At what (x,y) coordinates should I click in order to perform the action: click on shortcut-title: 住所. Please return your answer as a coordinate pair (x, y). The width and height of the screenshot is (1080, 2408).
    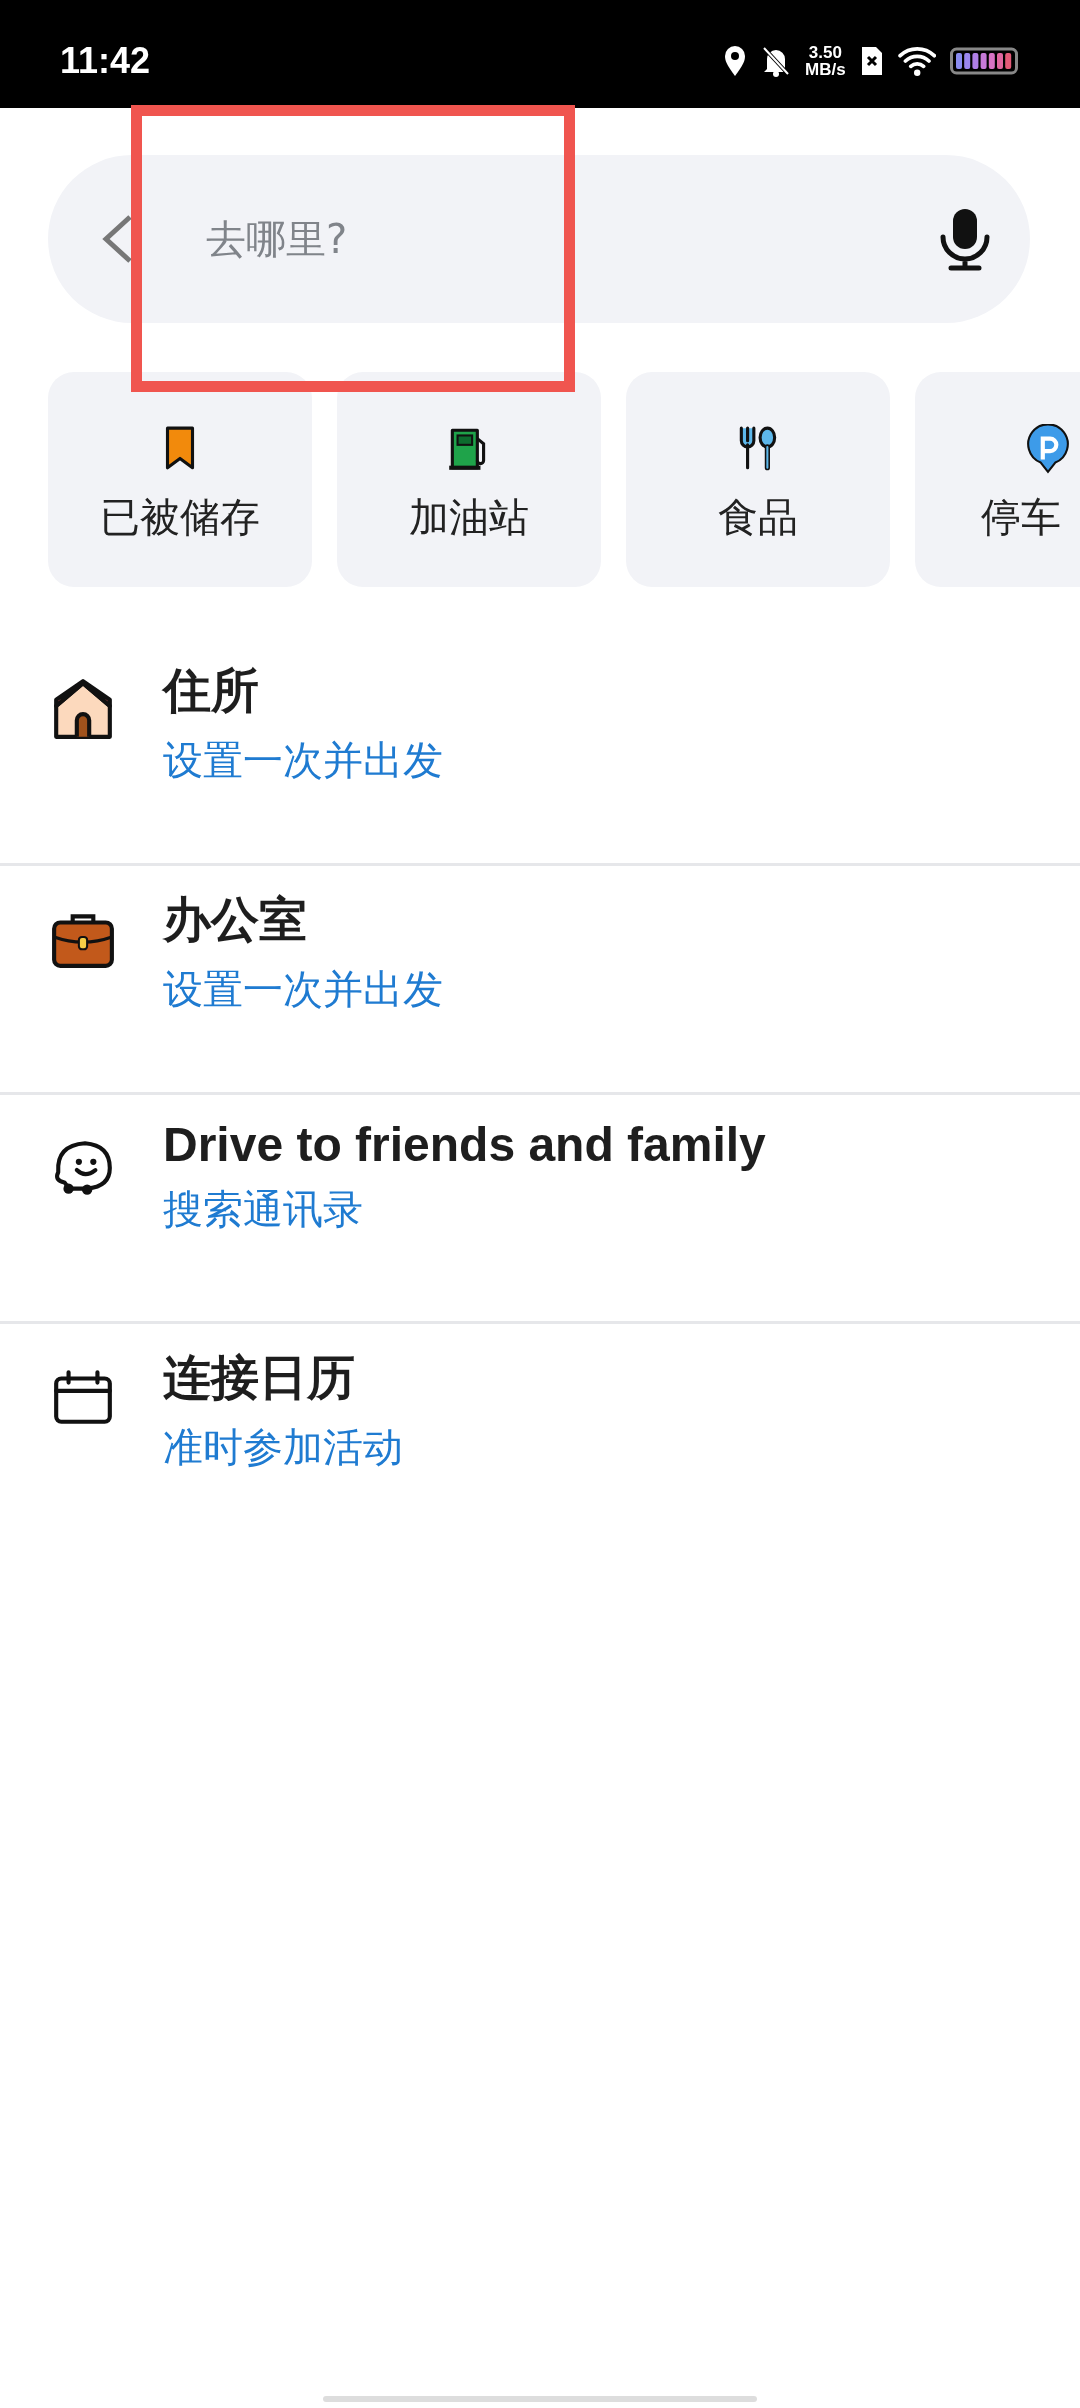
    Looking at the image, I should click on (303, 691).